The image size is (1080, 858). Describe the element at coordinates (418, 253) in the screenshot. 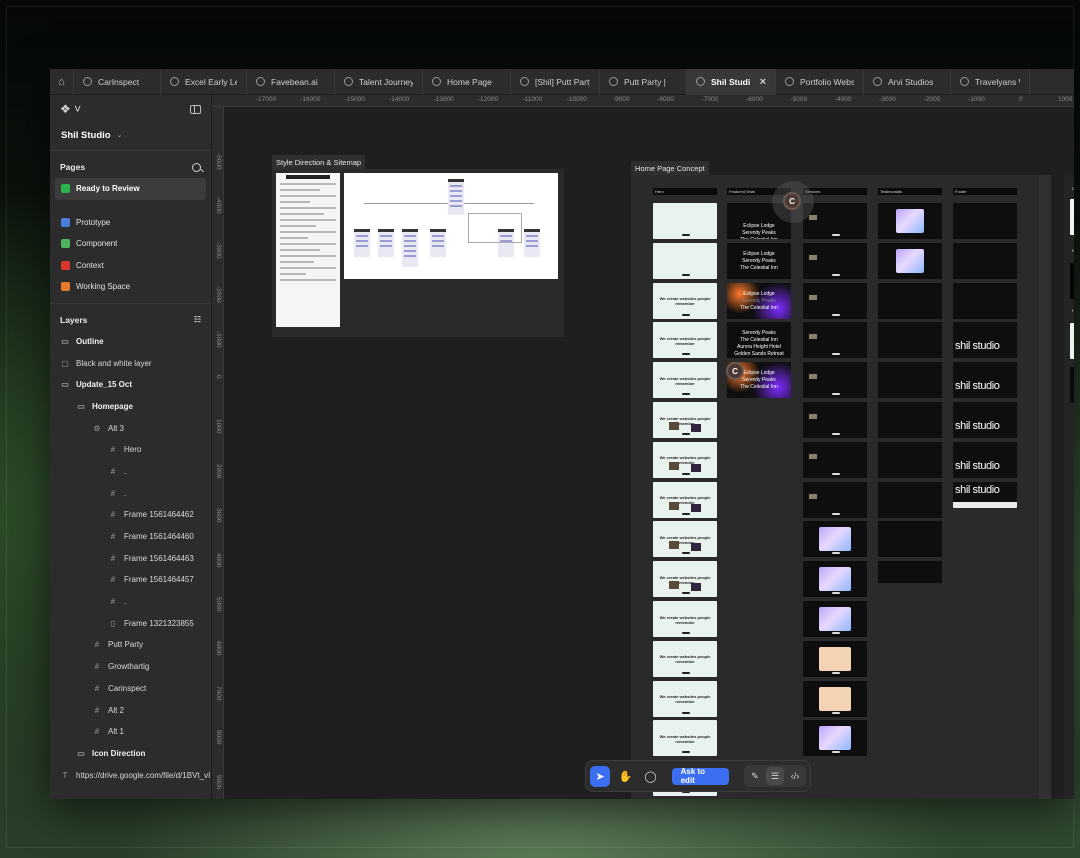

I see `style-direction-frame` at that location.